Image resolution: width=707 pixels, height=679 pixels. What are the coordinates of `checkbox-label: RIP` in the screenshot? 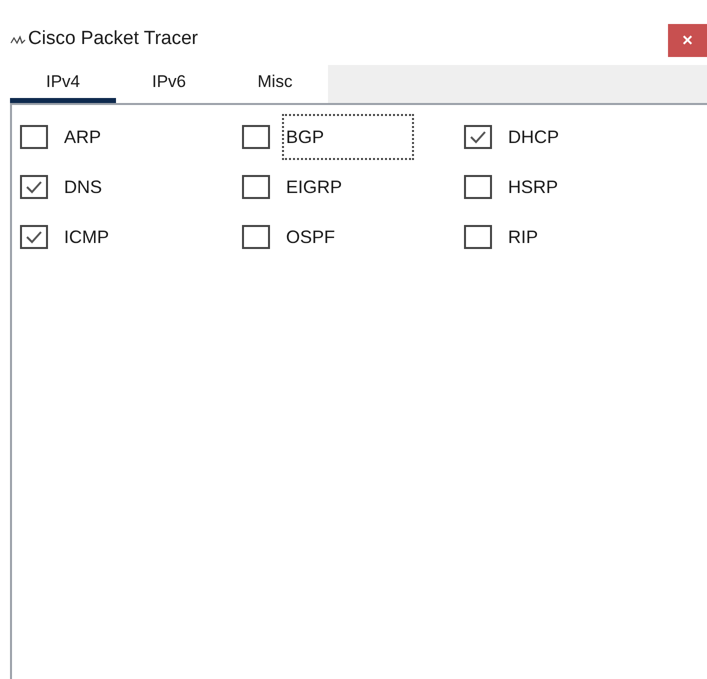 It's located at (523, 237).